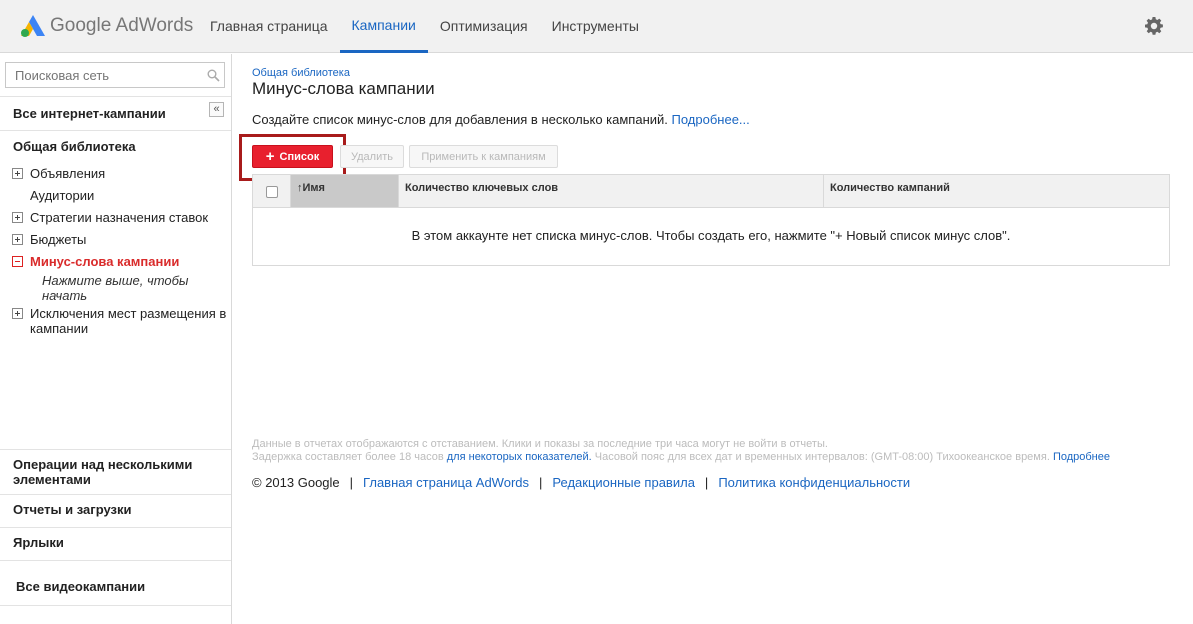  I want to click on tree-item-ads: Объявления, so click(58, 173).